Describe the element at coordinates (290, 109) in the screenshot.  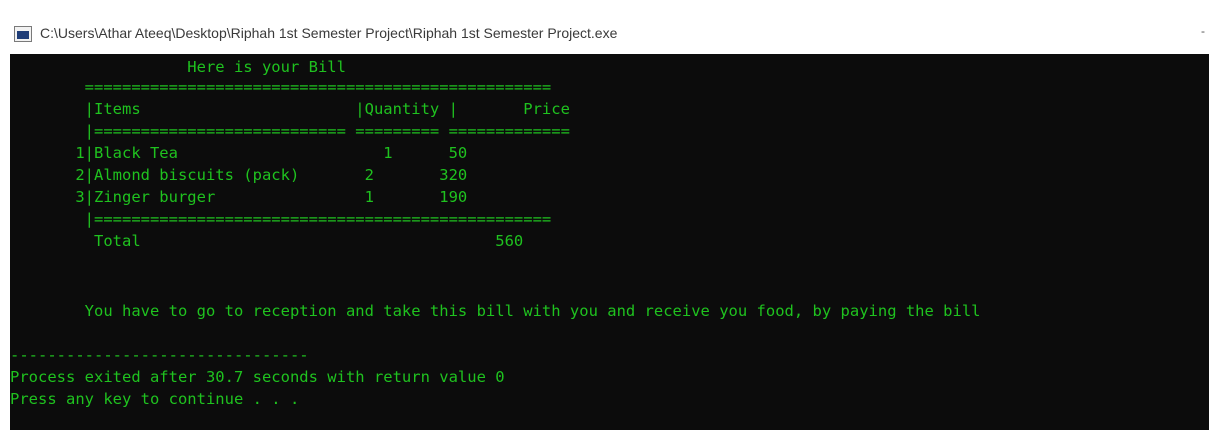
I see `bill-column-headers: |Items |Quantity | Price` at that location.